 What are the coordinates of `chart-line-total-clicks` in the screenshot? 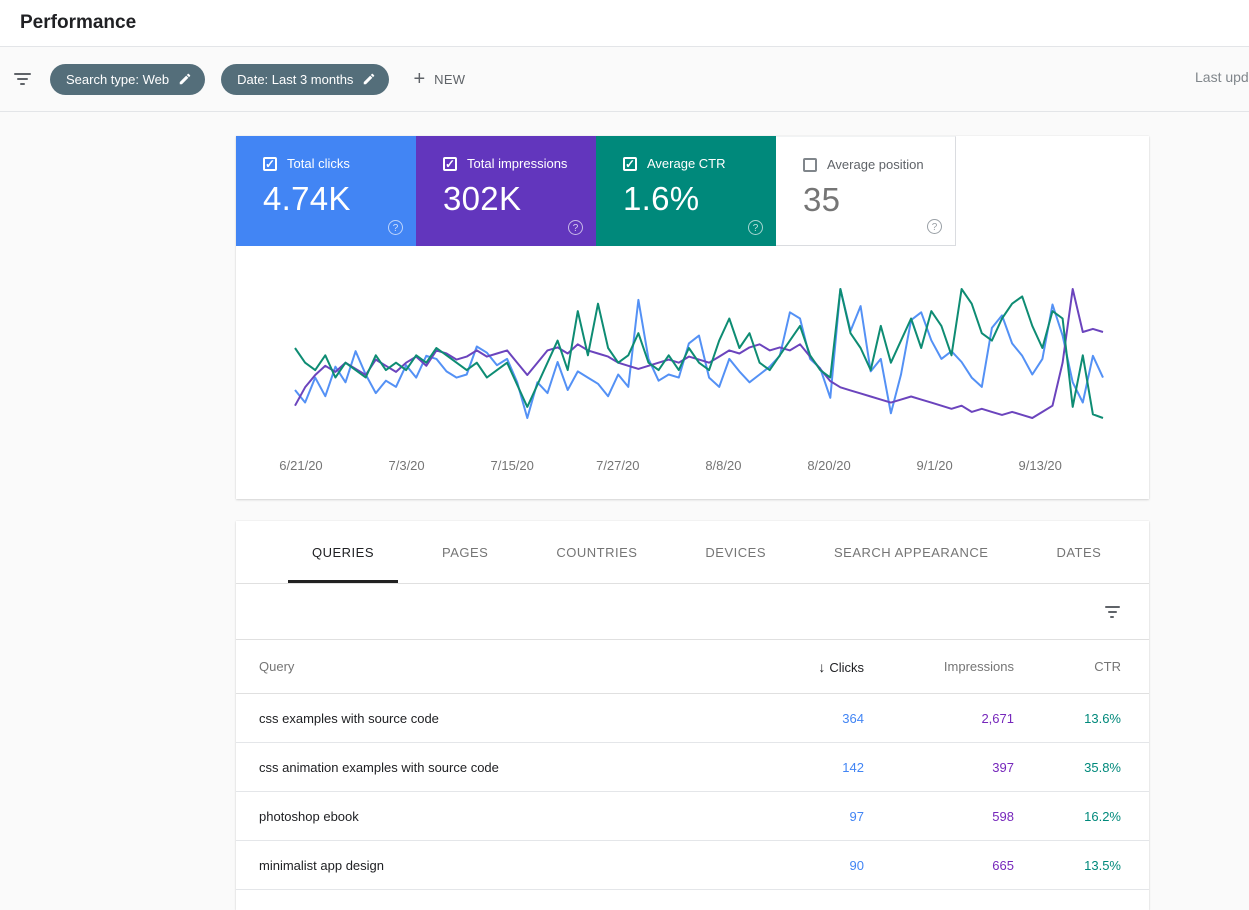 It's located at (699, 353).